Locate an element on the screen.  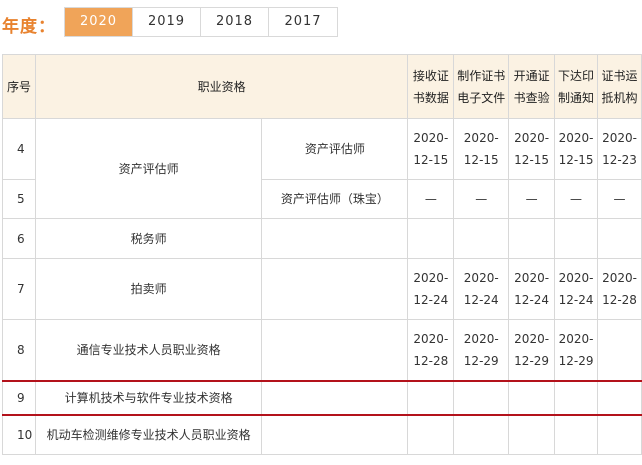
year-selector-bar: 年度： 2020 2019 2018 2017 is located at coordinates (321, 21).